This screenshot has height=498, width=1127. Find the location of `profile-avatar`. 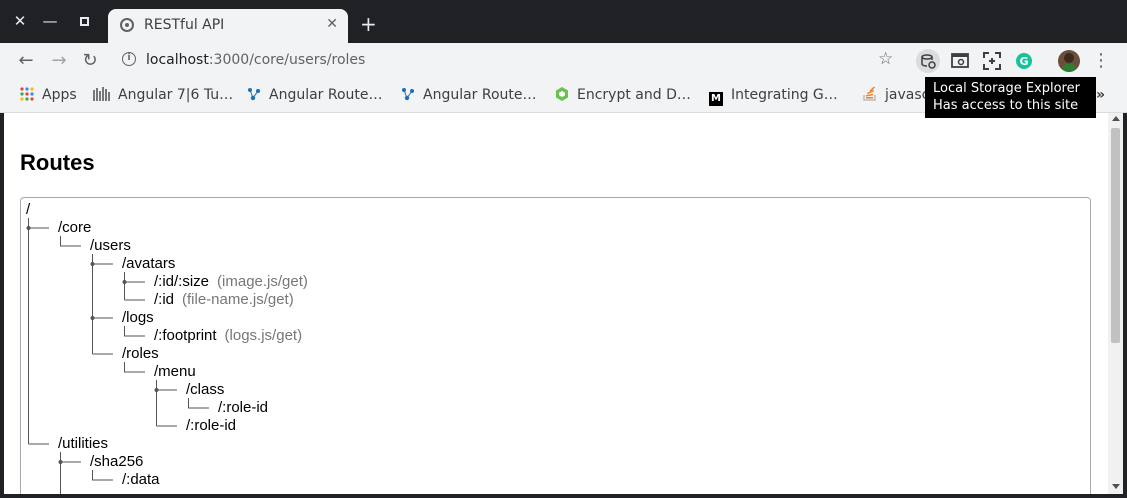

profile-avatar is located at coordinates (1069, 61).